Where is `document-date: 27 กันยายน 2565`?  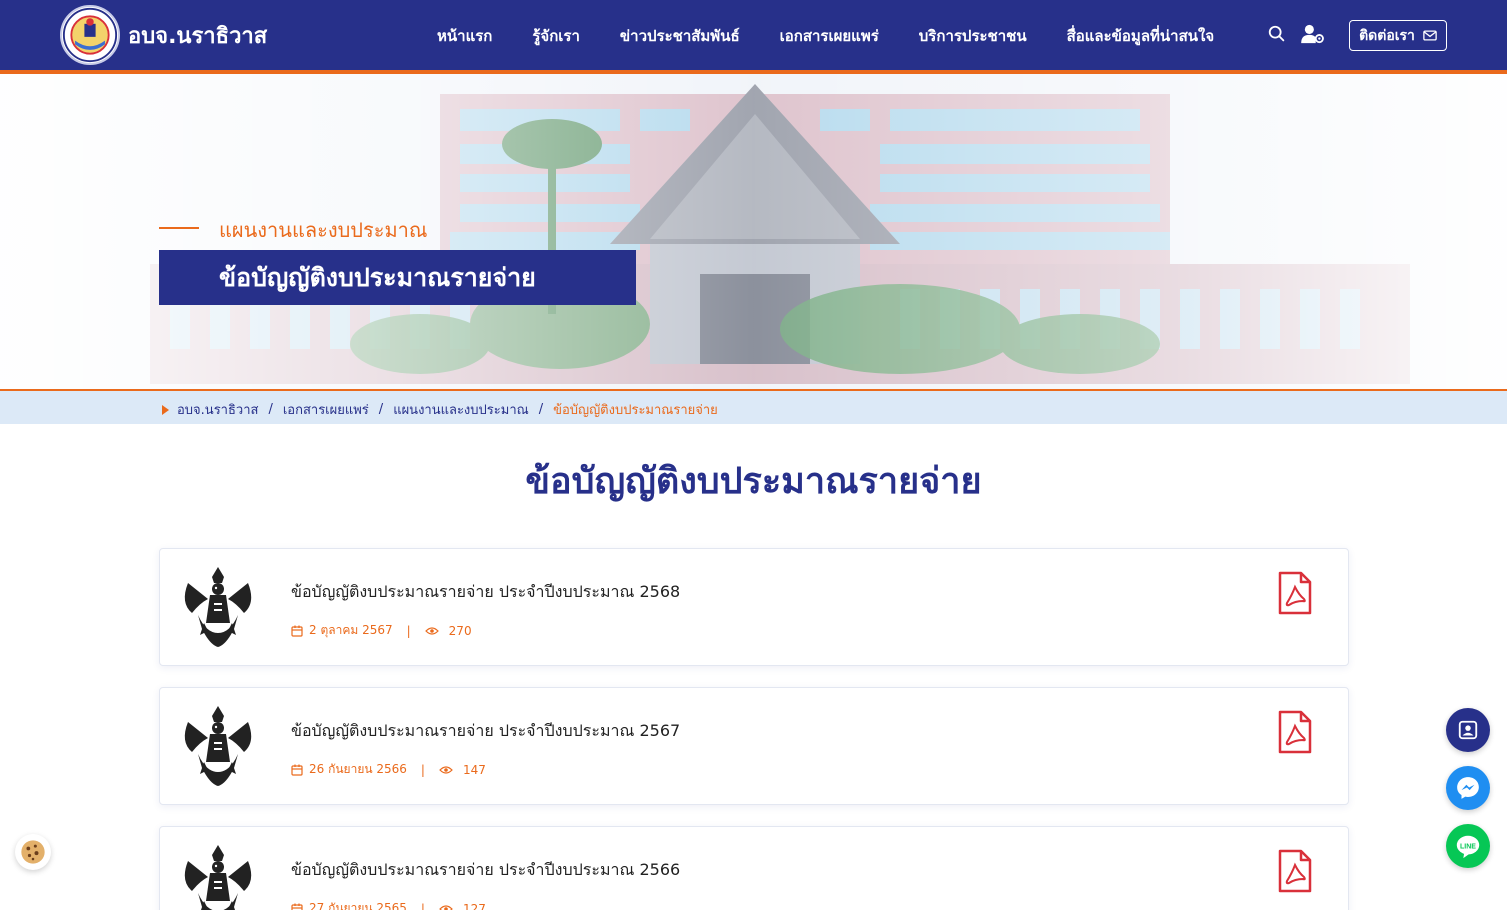
document-date: 27 กันยายน 2565 is located at coordinates (358, 905).